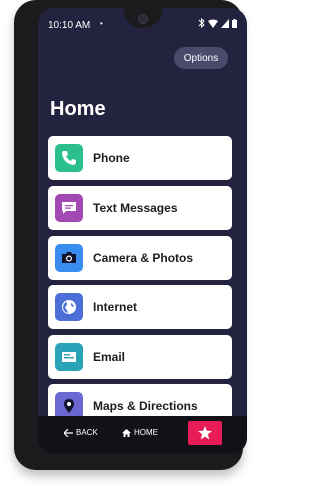 This screenshot has height=490, width=320. What do you see at coordinates (69, 357) in the screenshot?
I see `email-icon` at bounding box center [69, 357].